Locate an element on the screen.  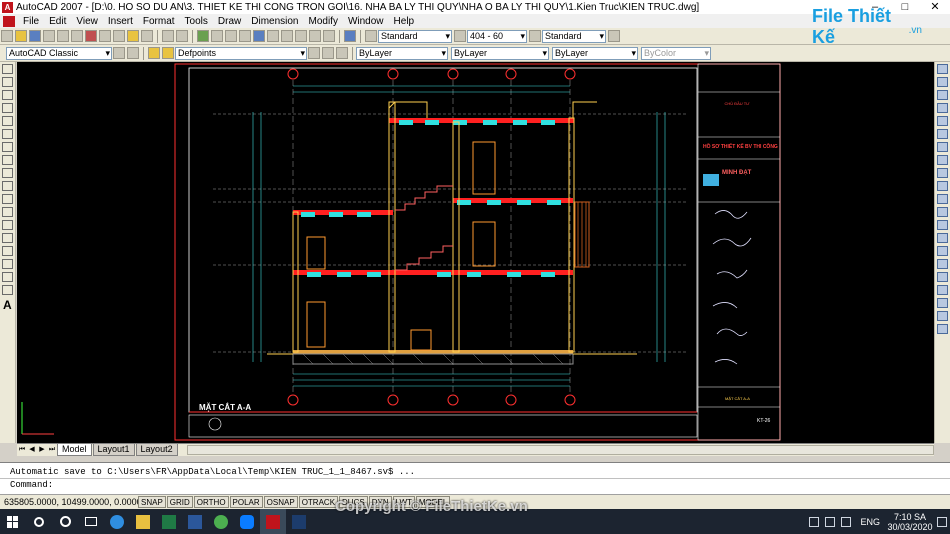
grid-toggle: GRID is located at coordinates (179, 502).